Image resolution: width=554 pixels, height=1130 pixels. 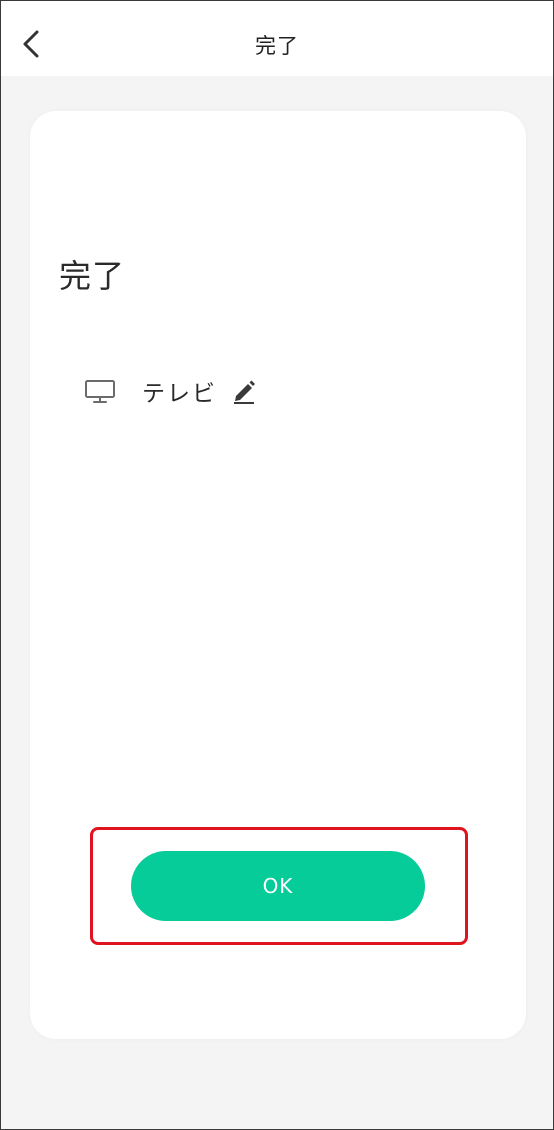 What do you see at coordinates (92, 276) in the screenshot?
I see `completion-heading: 完了` at bounding box center [92, 276].